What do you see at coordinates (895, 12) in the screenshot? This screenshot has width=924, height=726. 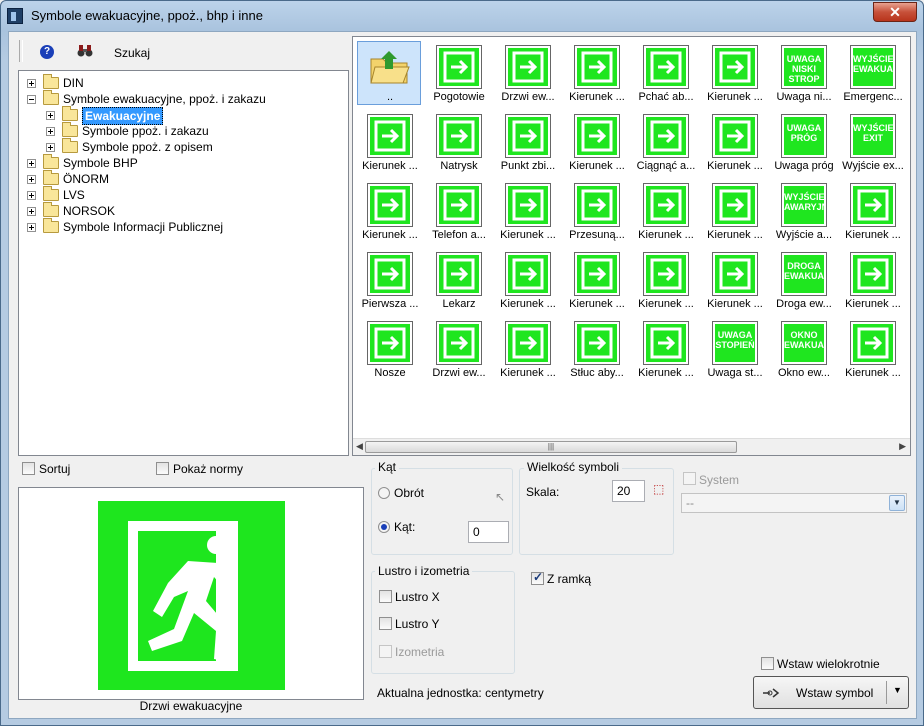 I see `close-button: ✕` at bounding box center [895, 12].